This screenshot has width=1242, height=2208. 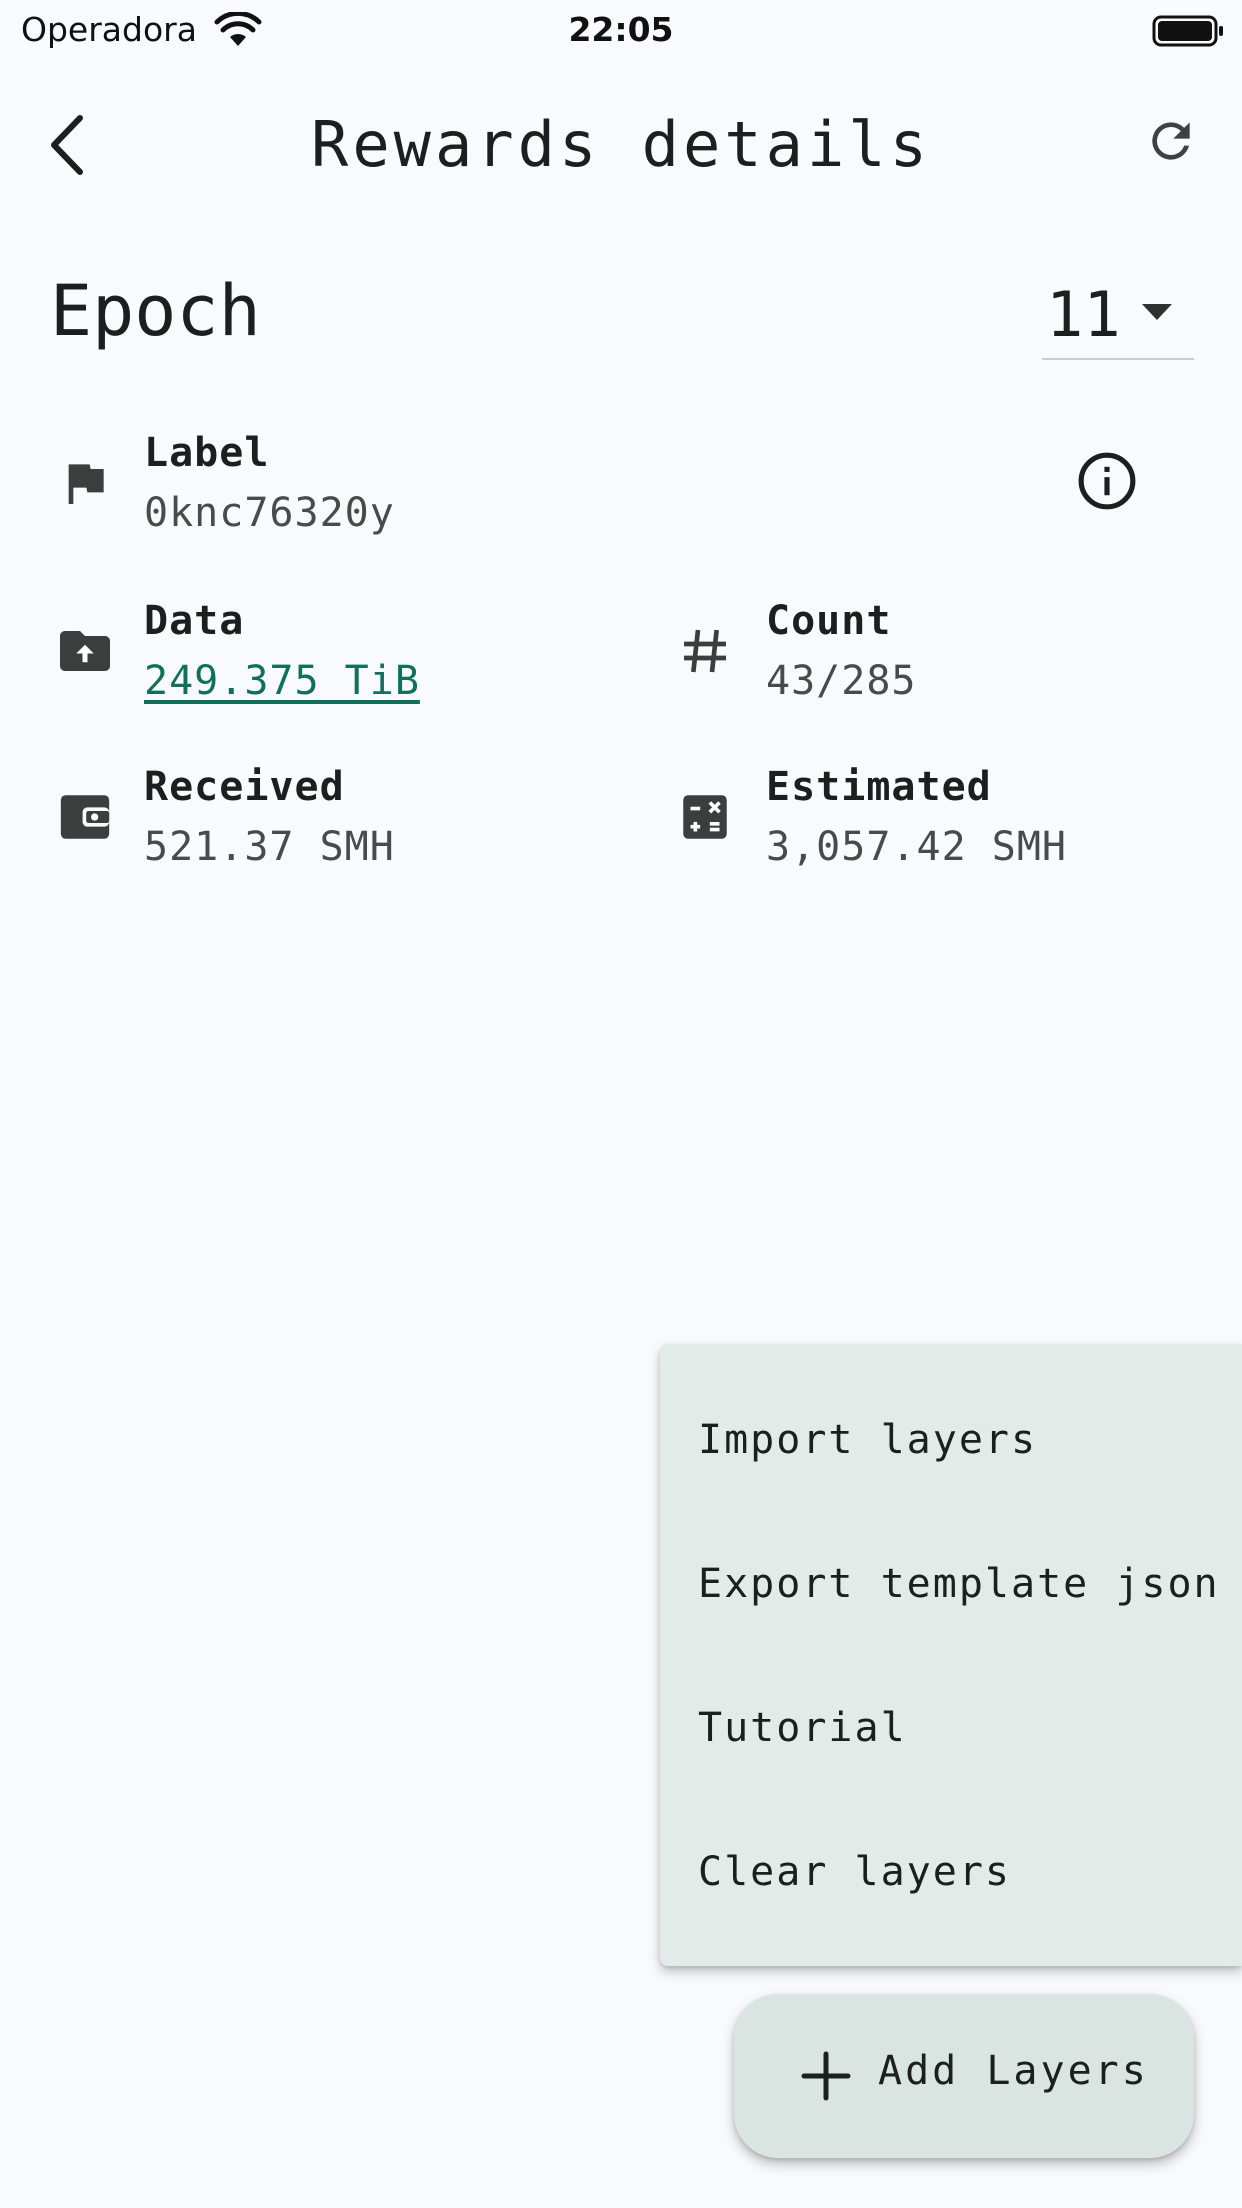 I want to click on info-icon, so click(x=1107, y=481).